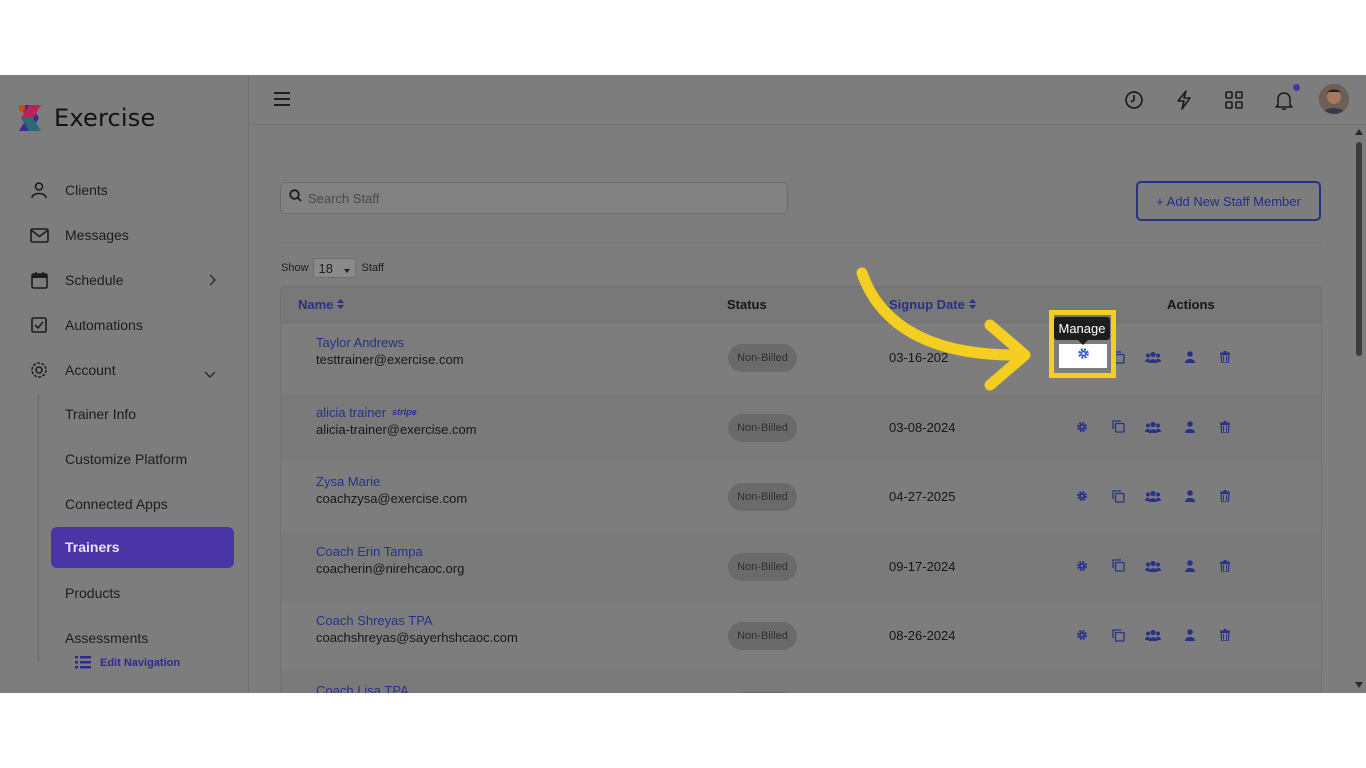 The width and height of the screenshot is (1366, 768). I want to click on sidebar-item-schedule: Schedule, so click(124, 280).